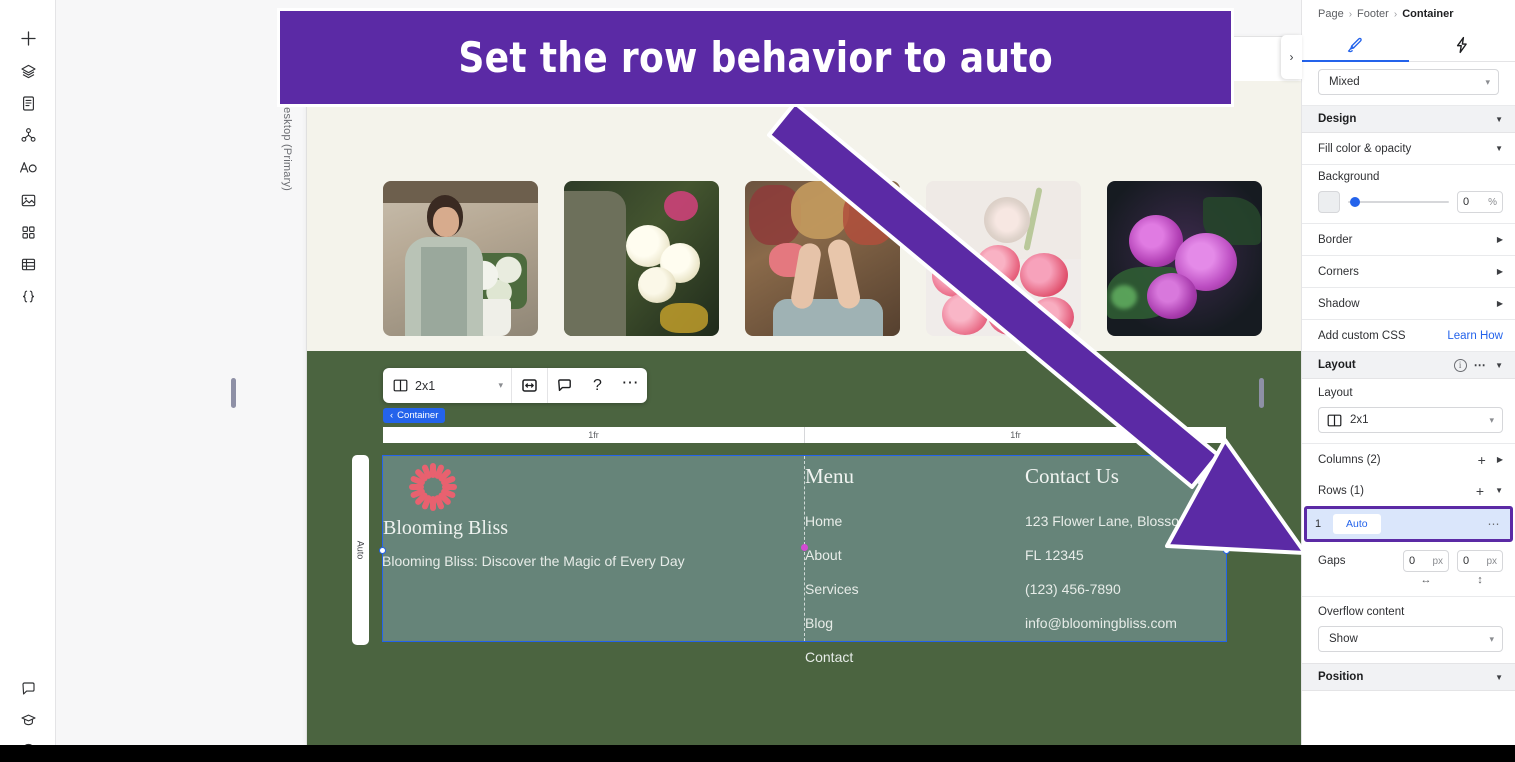  I want to click on row-index: 1, so click(1318, 524).